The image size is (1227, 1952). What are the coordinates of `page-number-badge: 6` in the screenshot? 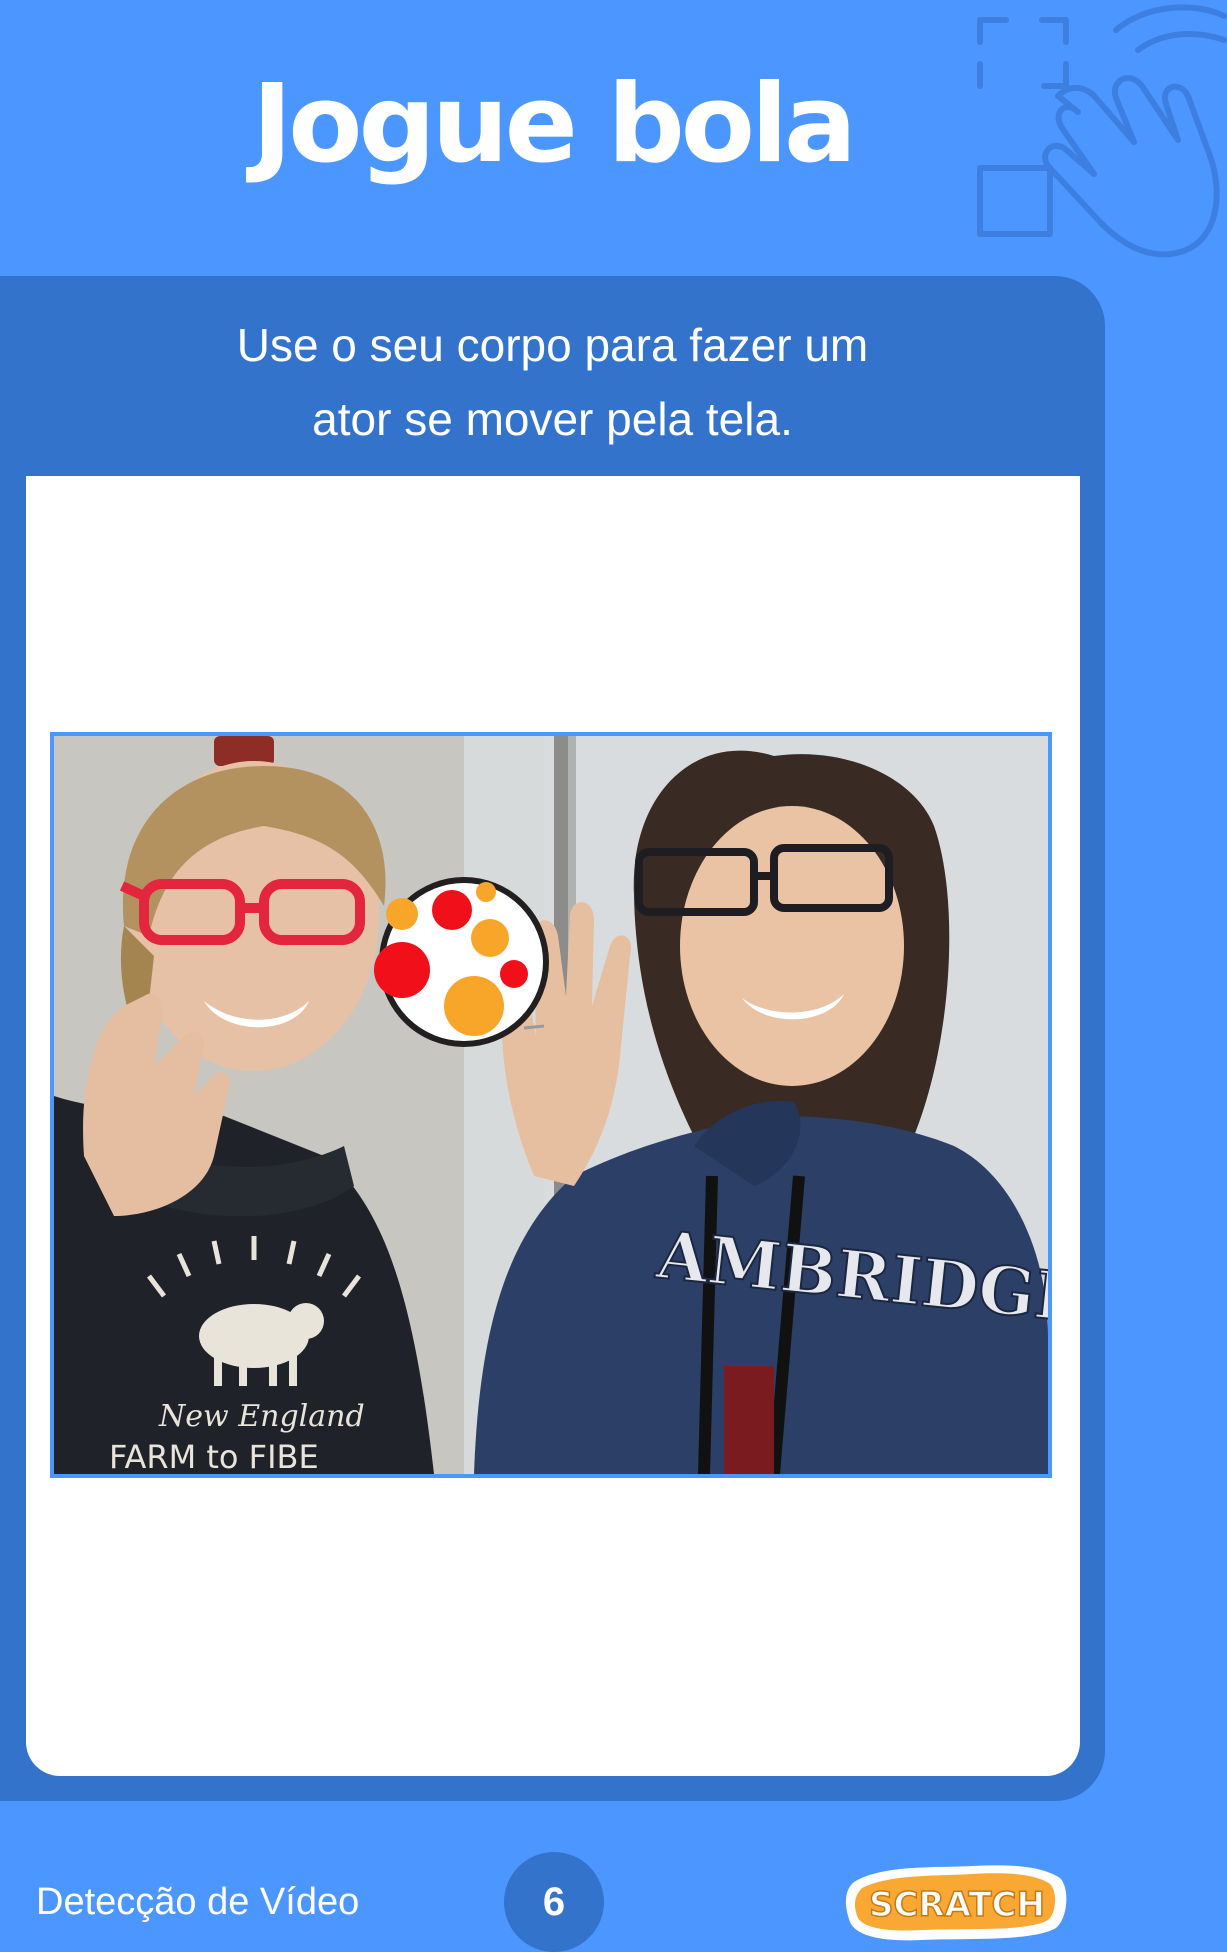 It's located at (554, 1902).